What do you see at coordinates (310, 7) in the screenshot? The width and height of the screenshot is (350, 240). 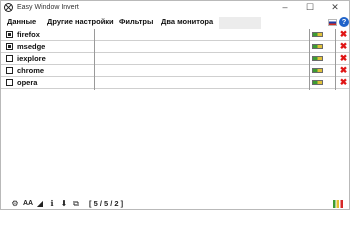 I see `maximize-button: ☐` at bounding box center [310, 7].